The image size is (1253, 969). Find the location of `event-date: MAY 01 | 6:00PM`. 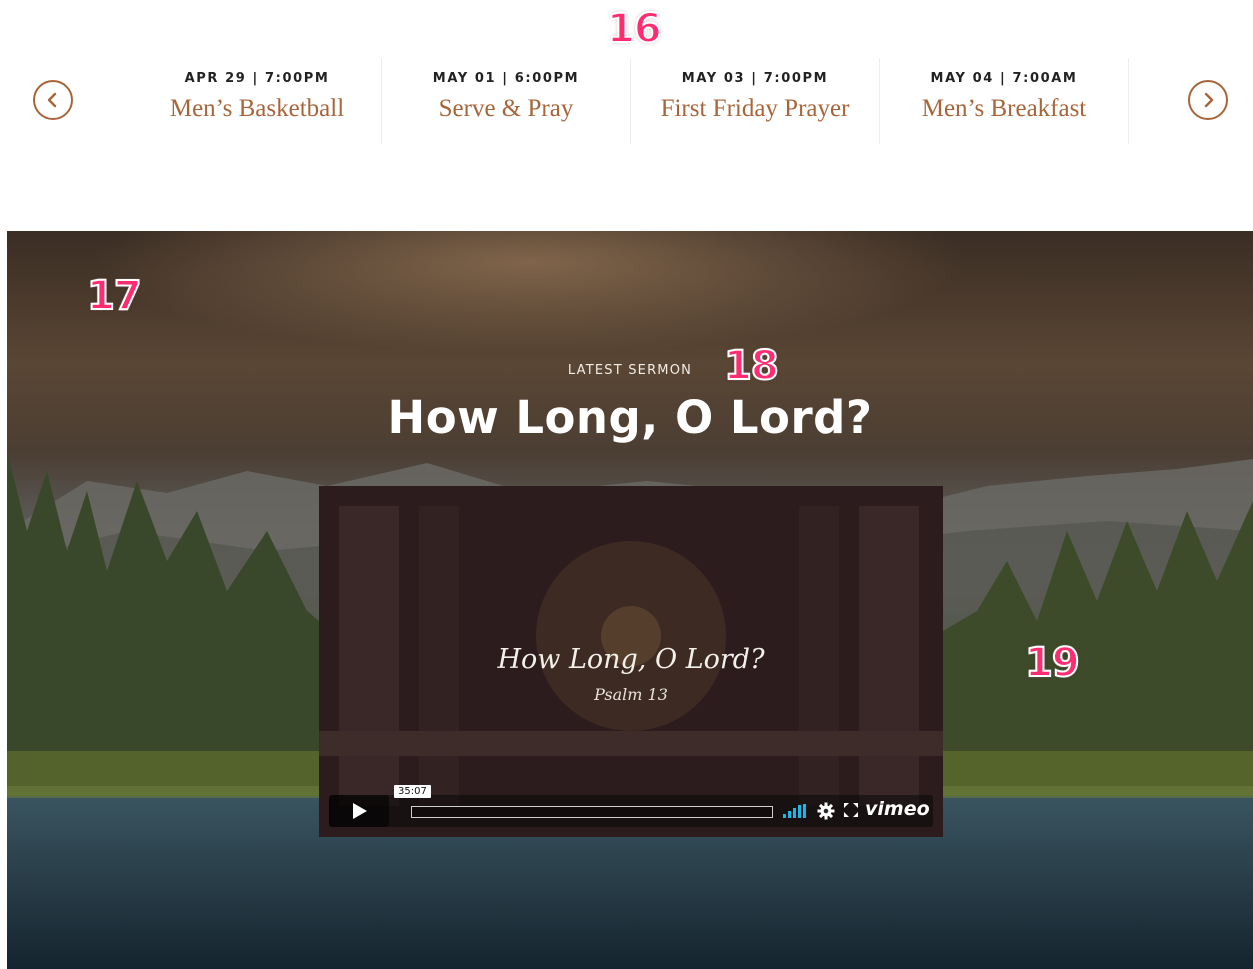

event-date: MAY 01 | 6:00PM is located at coordinates (506, 78).